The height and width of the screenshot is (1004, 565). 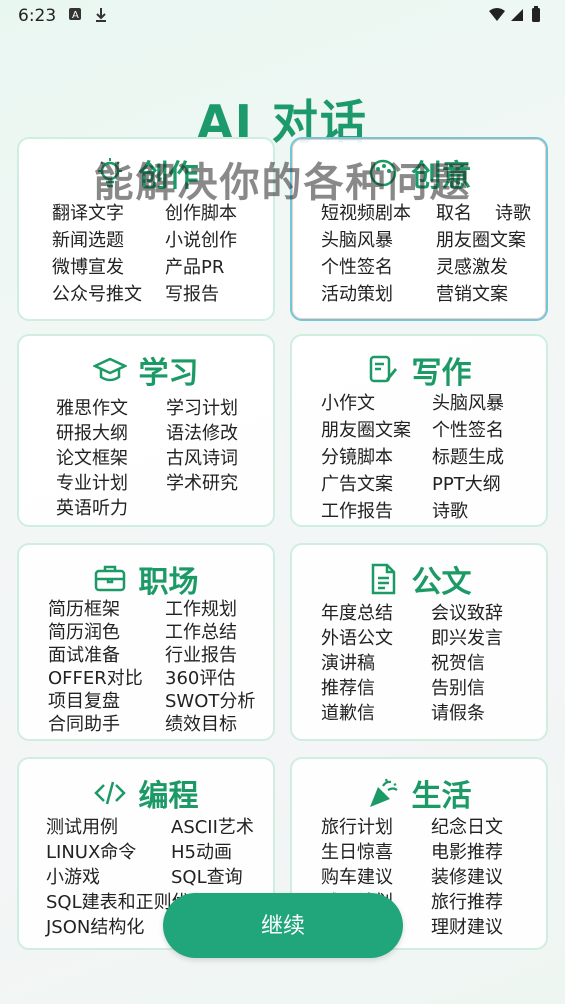 What do you see at coordinates (357, 612) in the screenshot?
I see `chip-item: 年度总结` at bounding box center [357, 612].